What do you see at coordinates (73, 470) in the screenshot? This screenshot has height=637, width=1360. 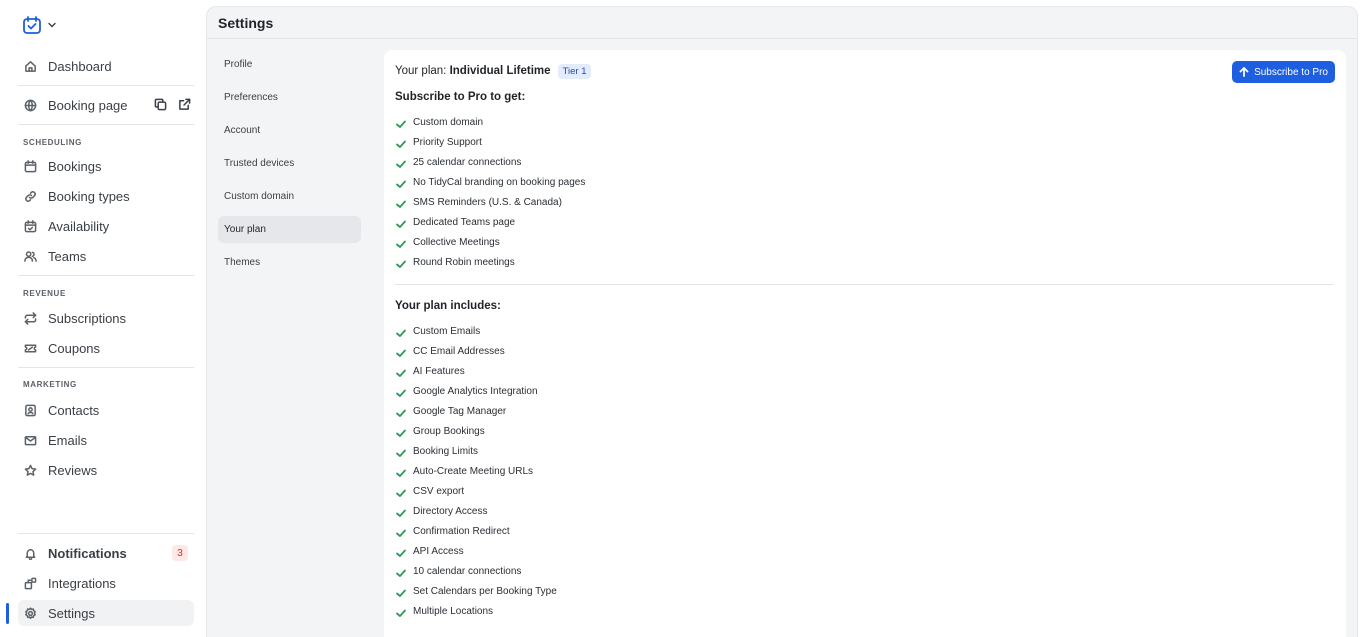 I see `sidebar-item-label: Reviews` at bounding box center [73, 470].